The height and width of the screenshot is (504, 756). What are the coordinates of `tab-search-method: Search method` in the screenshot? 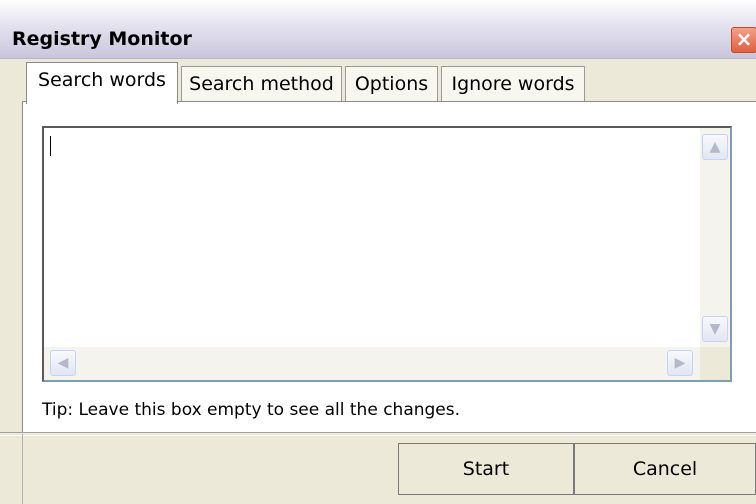 It's located at (261, 84).